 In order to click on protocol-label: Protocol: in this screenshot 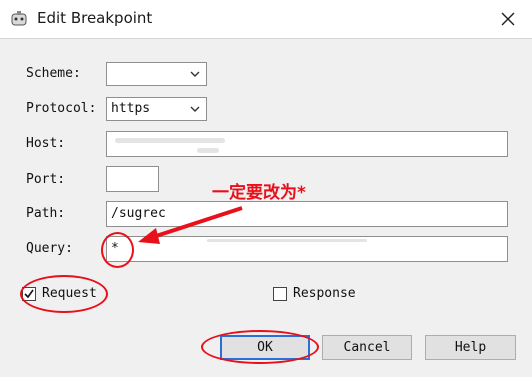, I will do `click(61, 108)`.